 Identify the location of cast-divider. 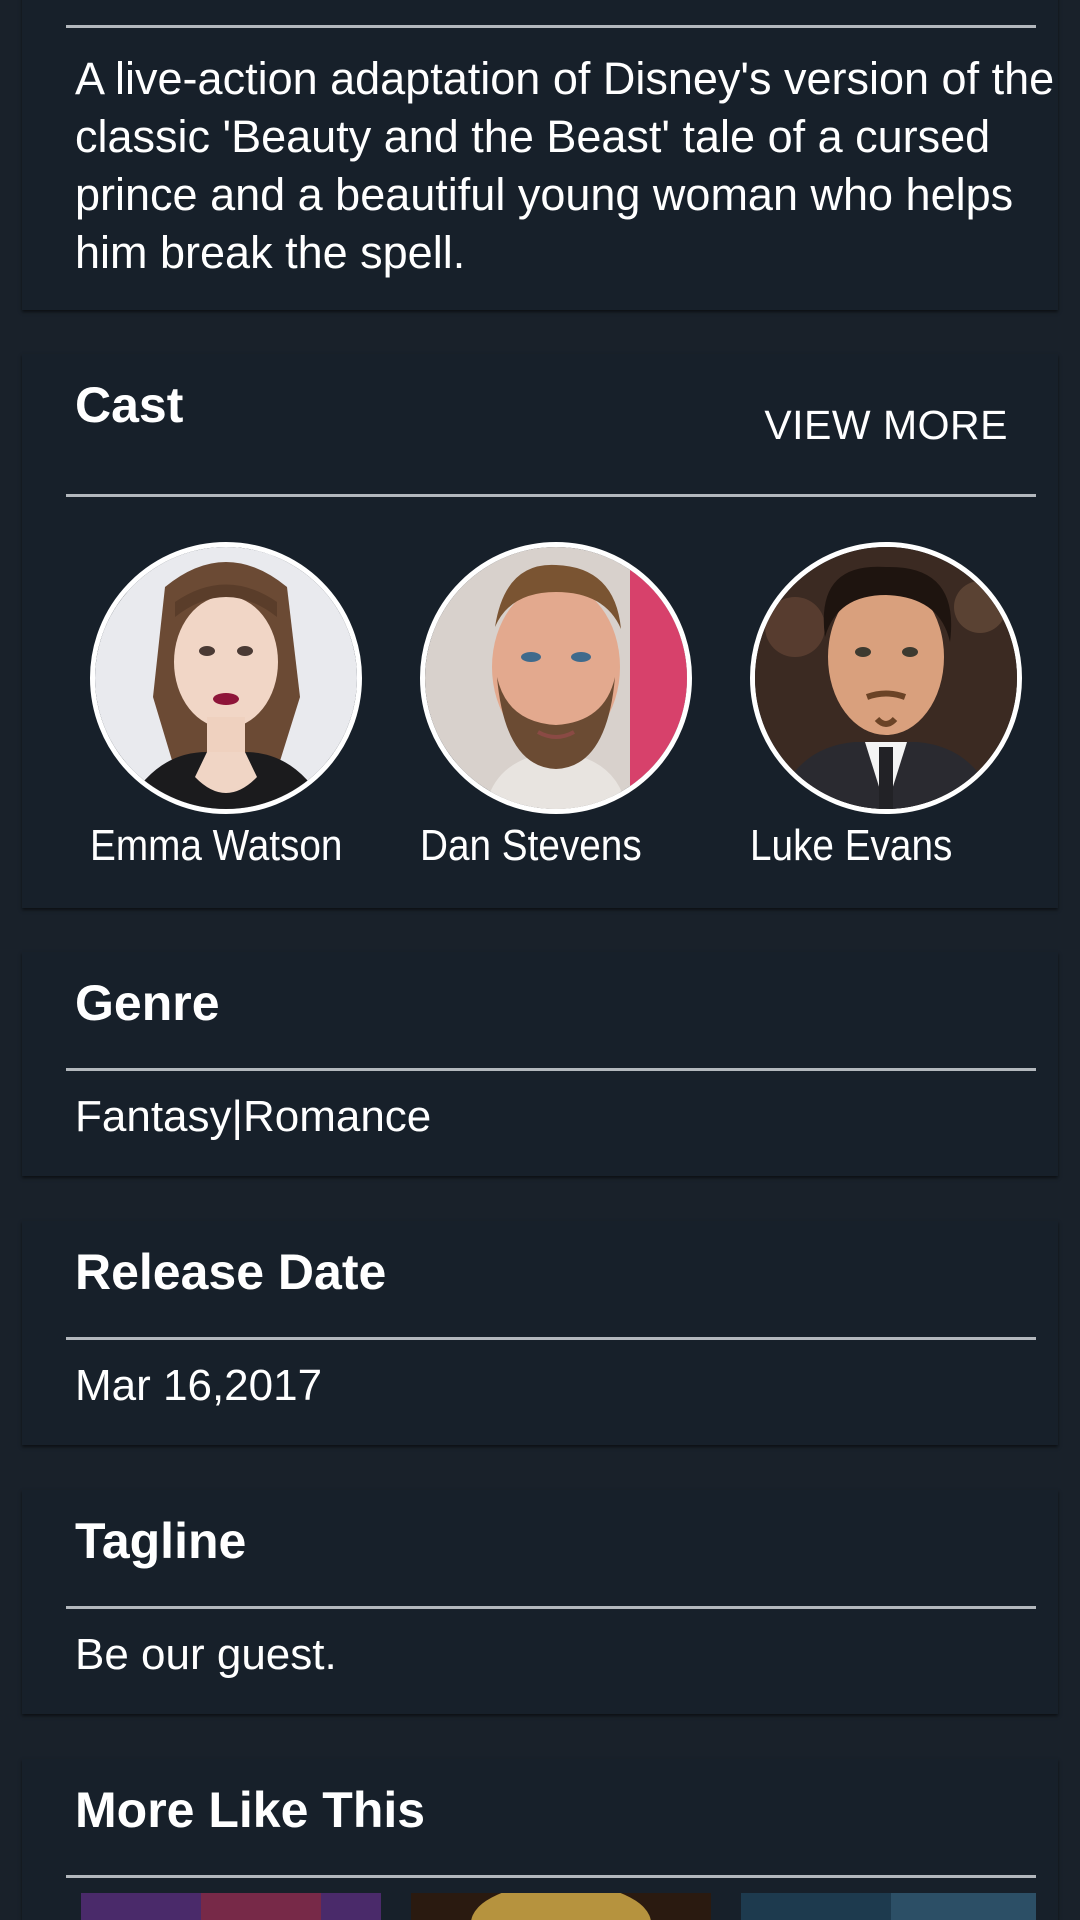
(551, 495).